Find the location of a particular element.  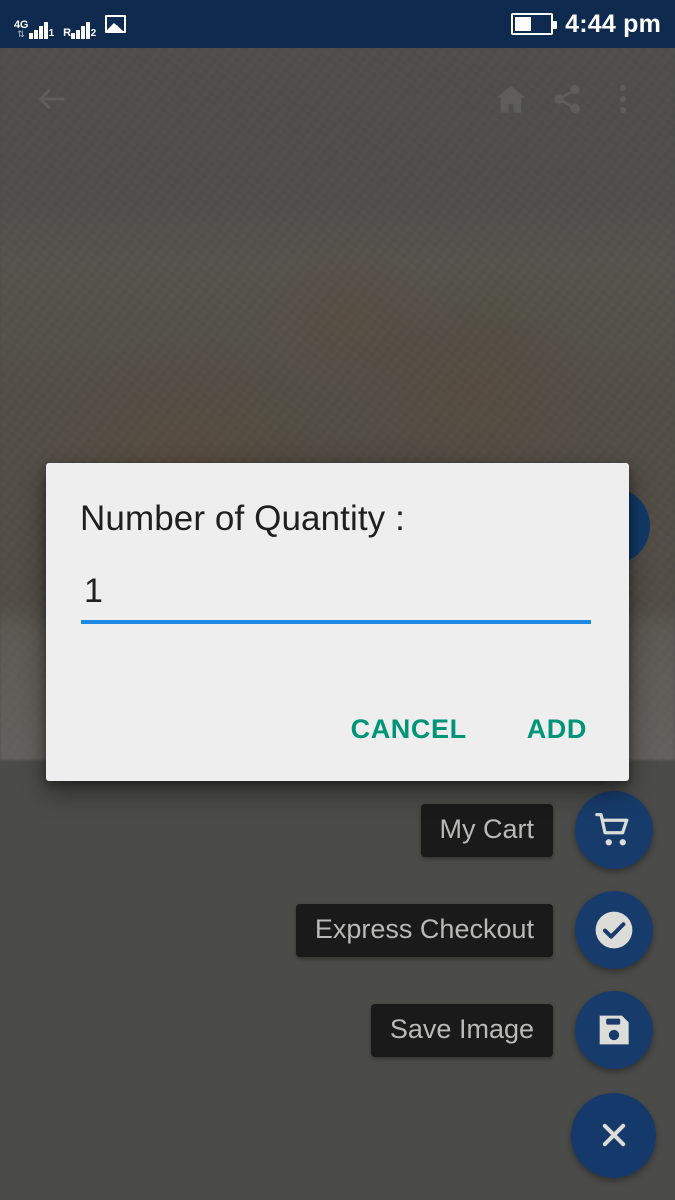

data-transfer-arrows-icon: ⇅ is located at coordinates (21, 34).